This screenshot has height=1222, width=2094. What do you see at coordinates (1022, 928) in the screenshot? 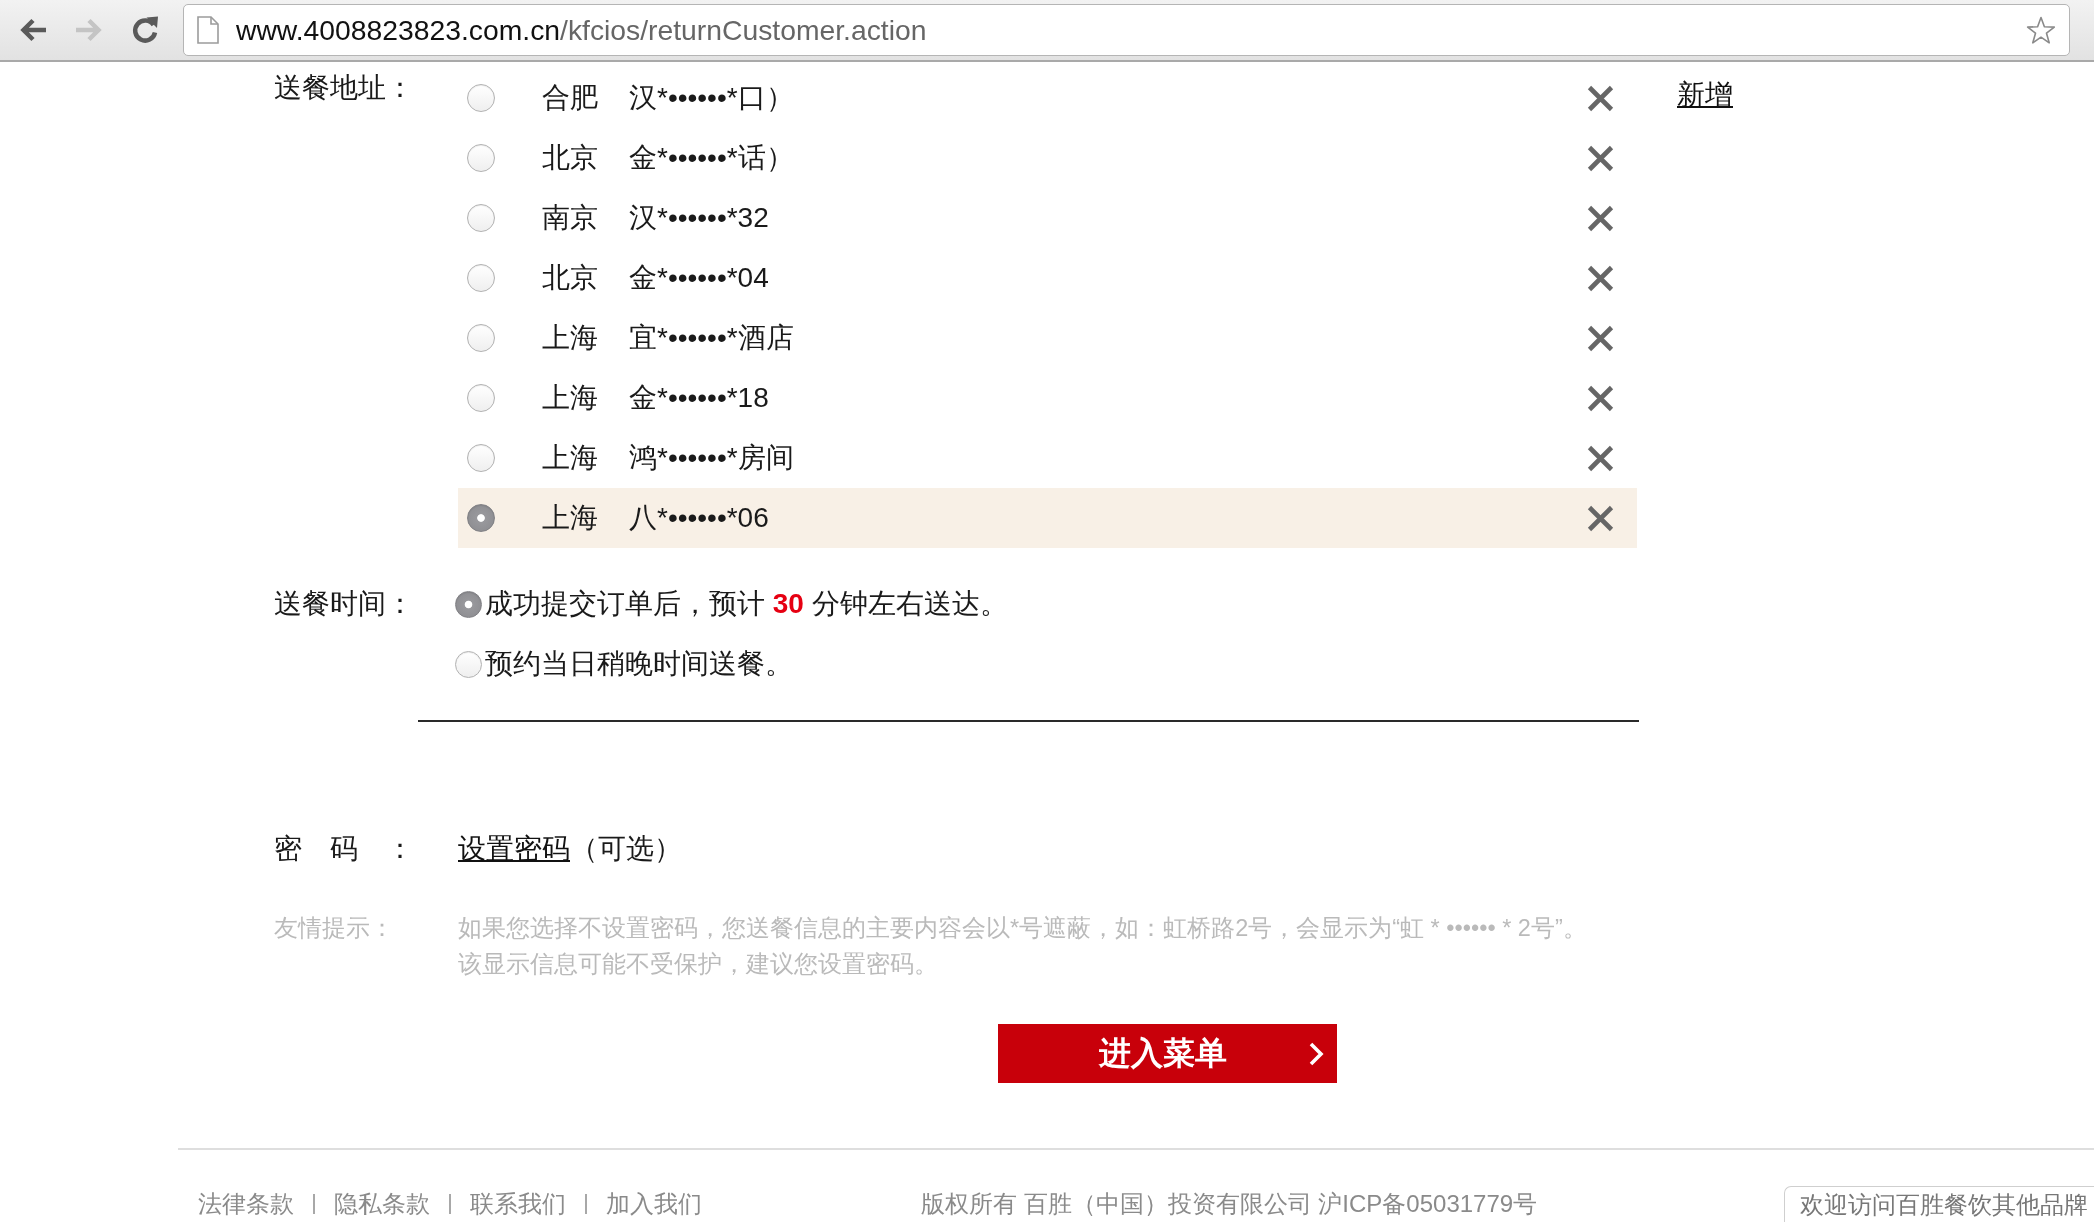
I see `tip-text: 如果您选择不设置密码，您送餐信息的主要内容会以*号遮蔽，如：虹桥路2号，会显示为“虹 * •••••• * 2号”。` at bounding box center [1022, 928].